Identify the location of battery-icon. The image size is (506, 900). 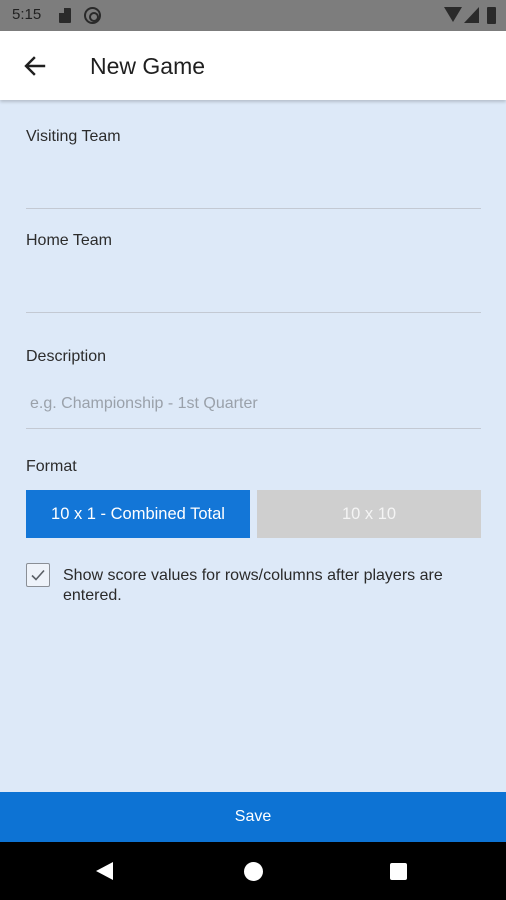
(491, 15).